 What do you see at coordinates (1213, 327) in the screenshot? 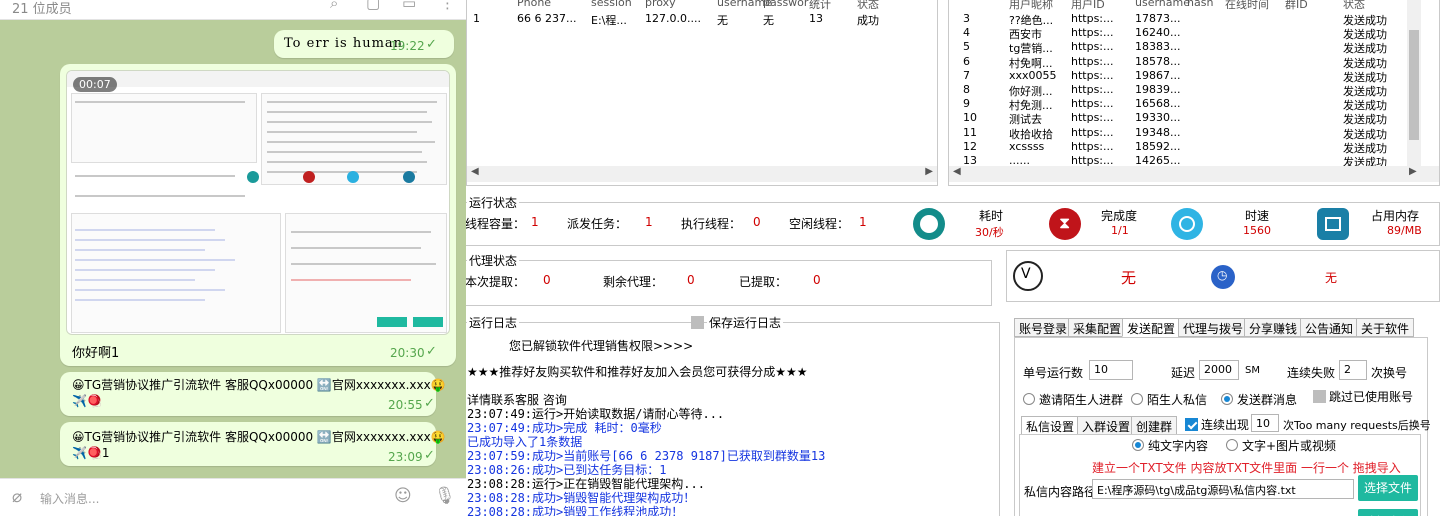
I see `tab-proxy-dial: 代理与拨号` at bounding box center [1213, 327].